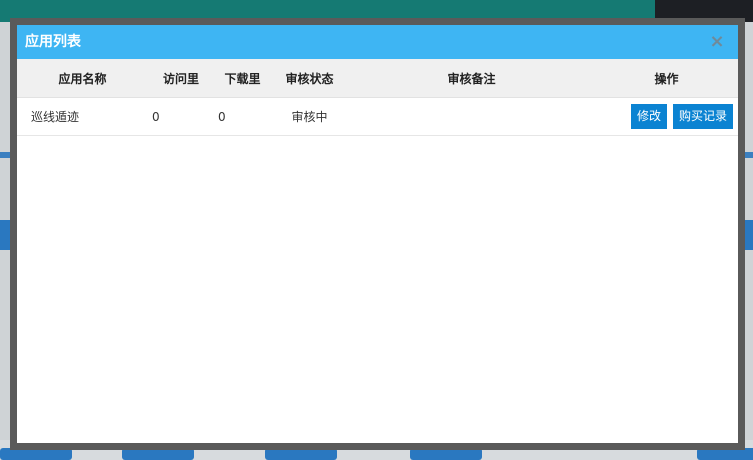 The height and width of the screenshot is (460, 753). I want to click on table-header-row: 应用名称 访问里 下载里 审核状态 审核备注 操作, so click(377, 78).